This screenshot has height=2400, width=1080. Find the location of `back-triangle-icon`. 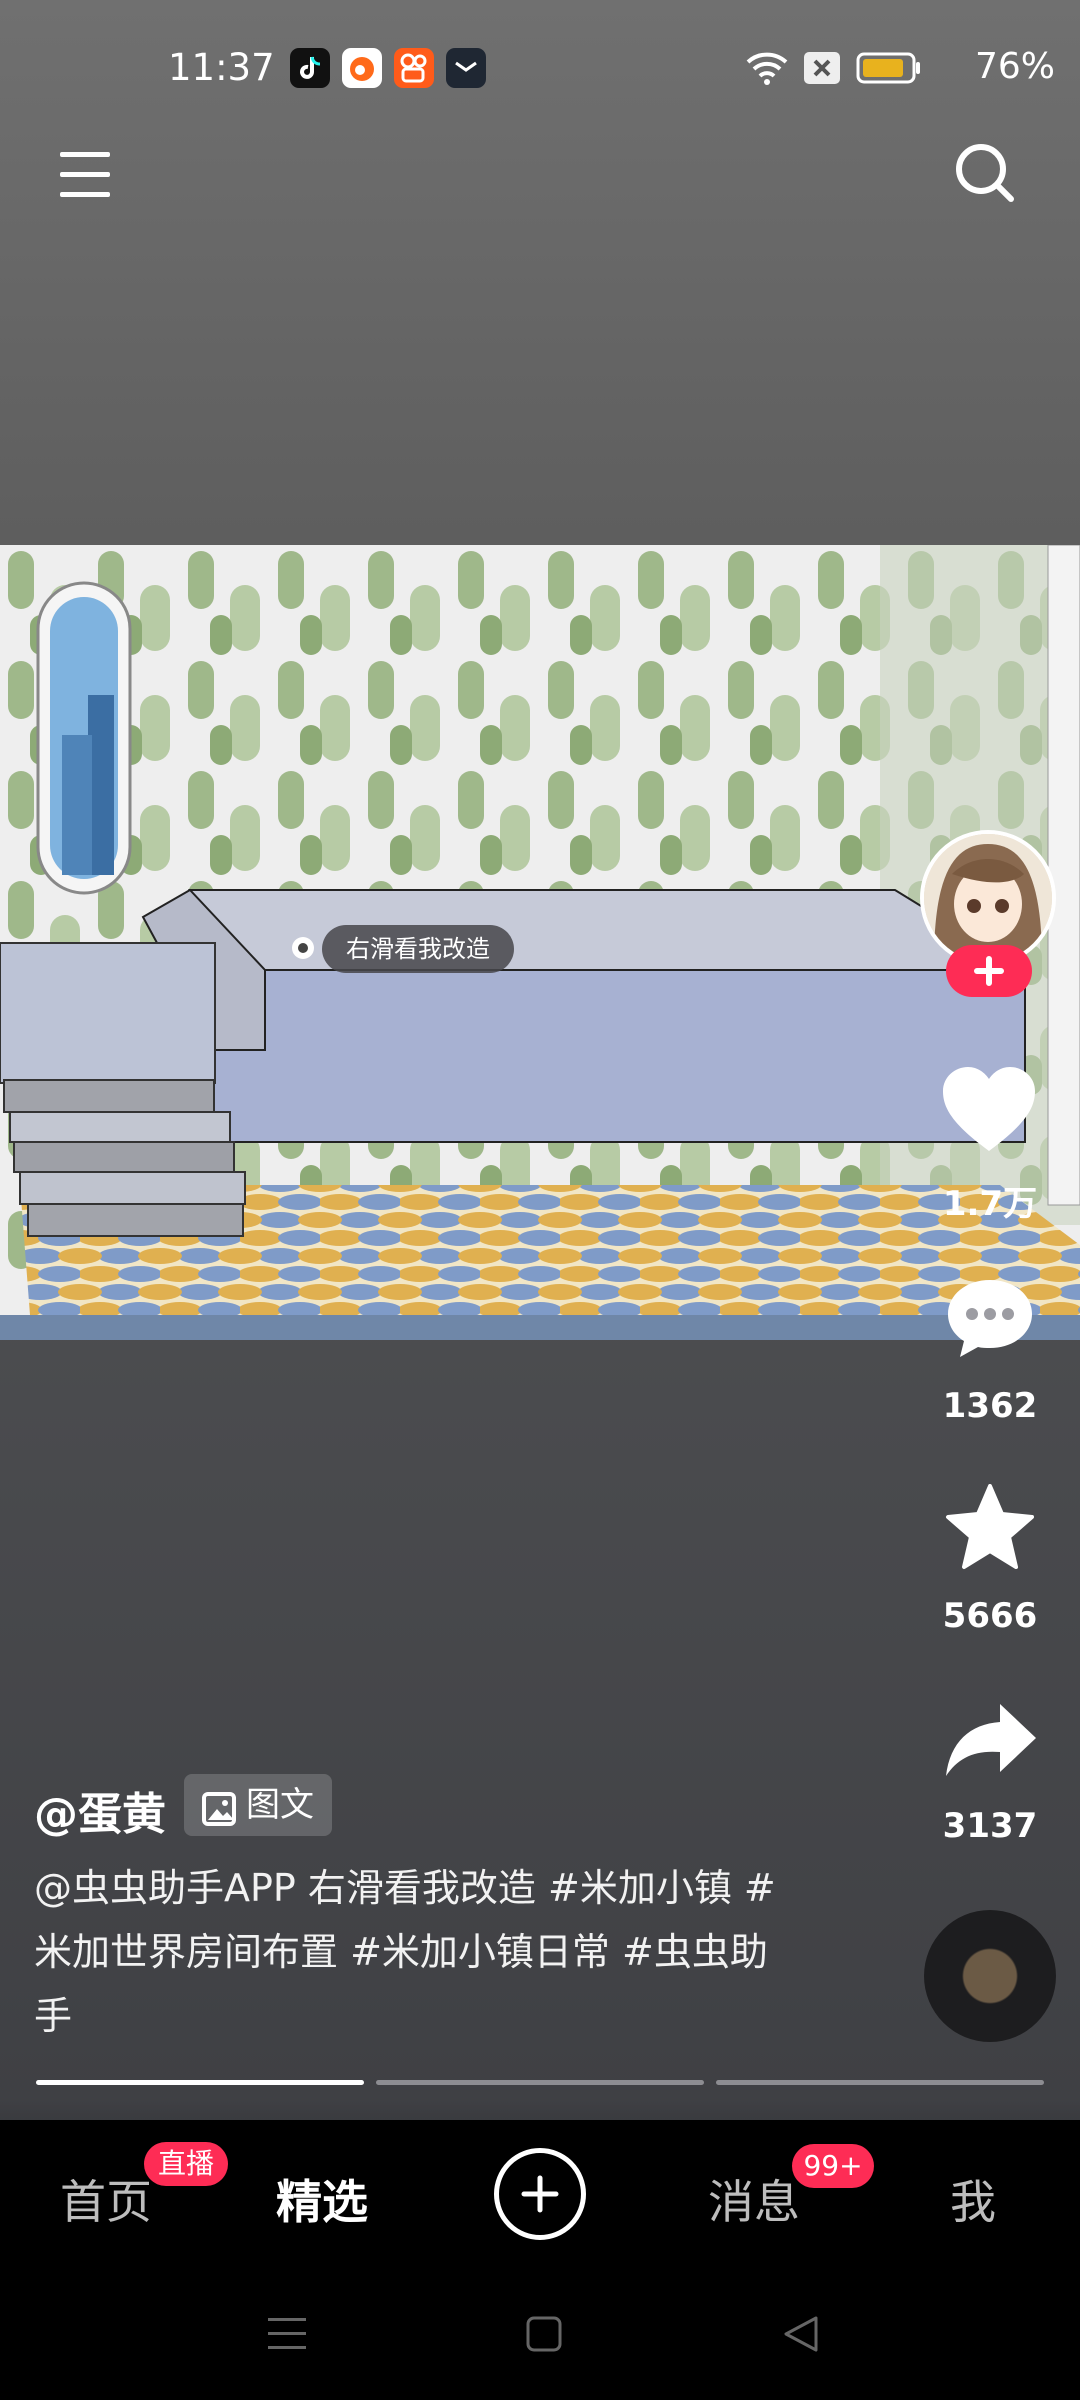

back-triangle-icon is located at coordinates (801, 2334).